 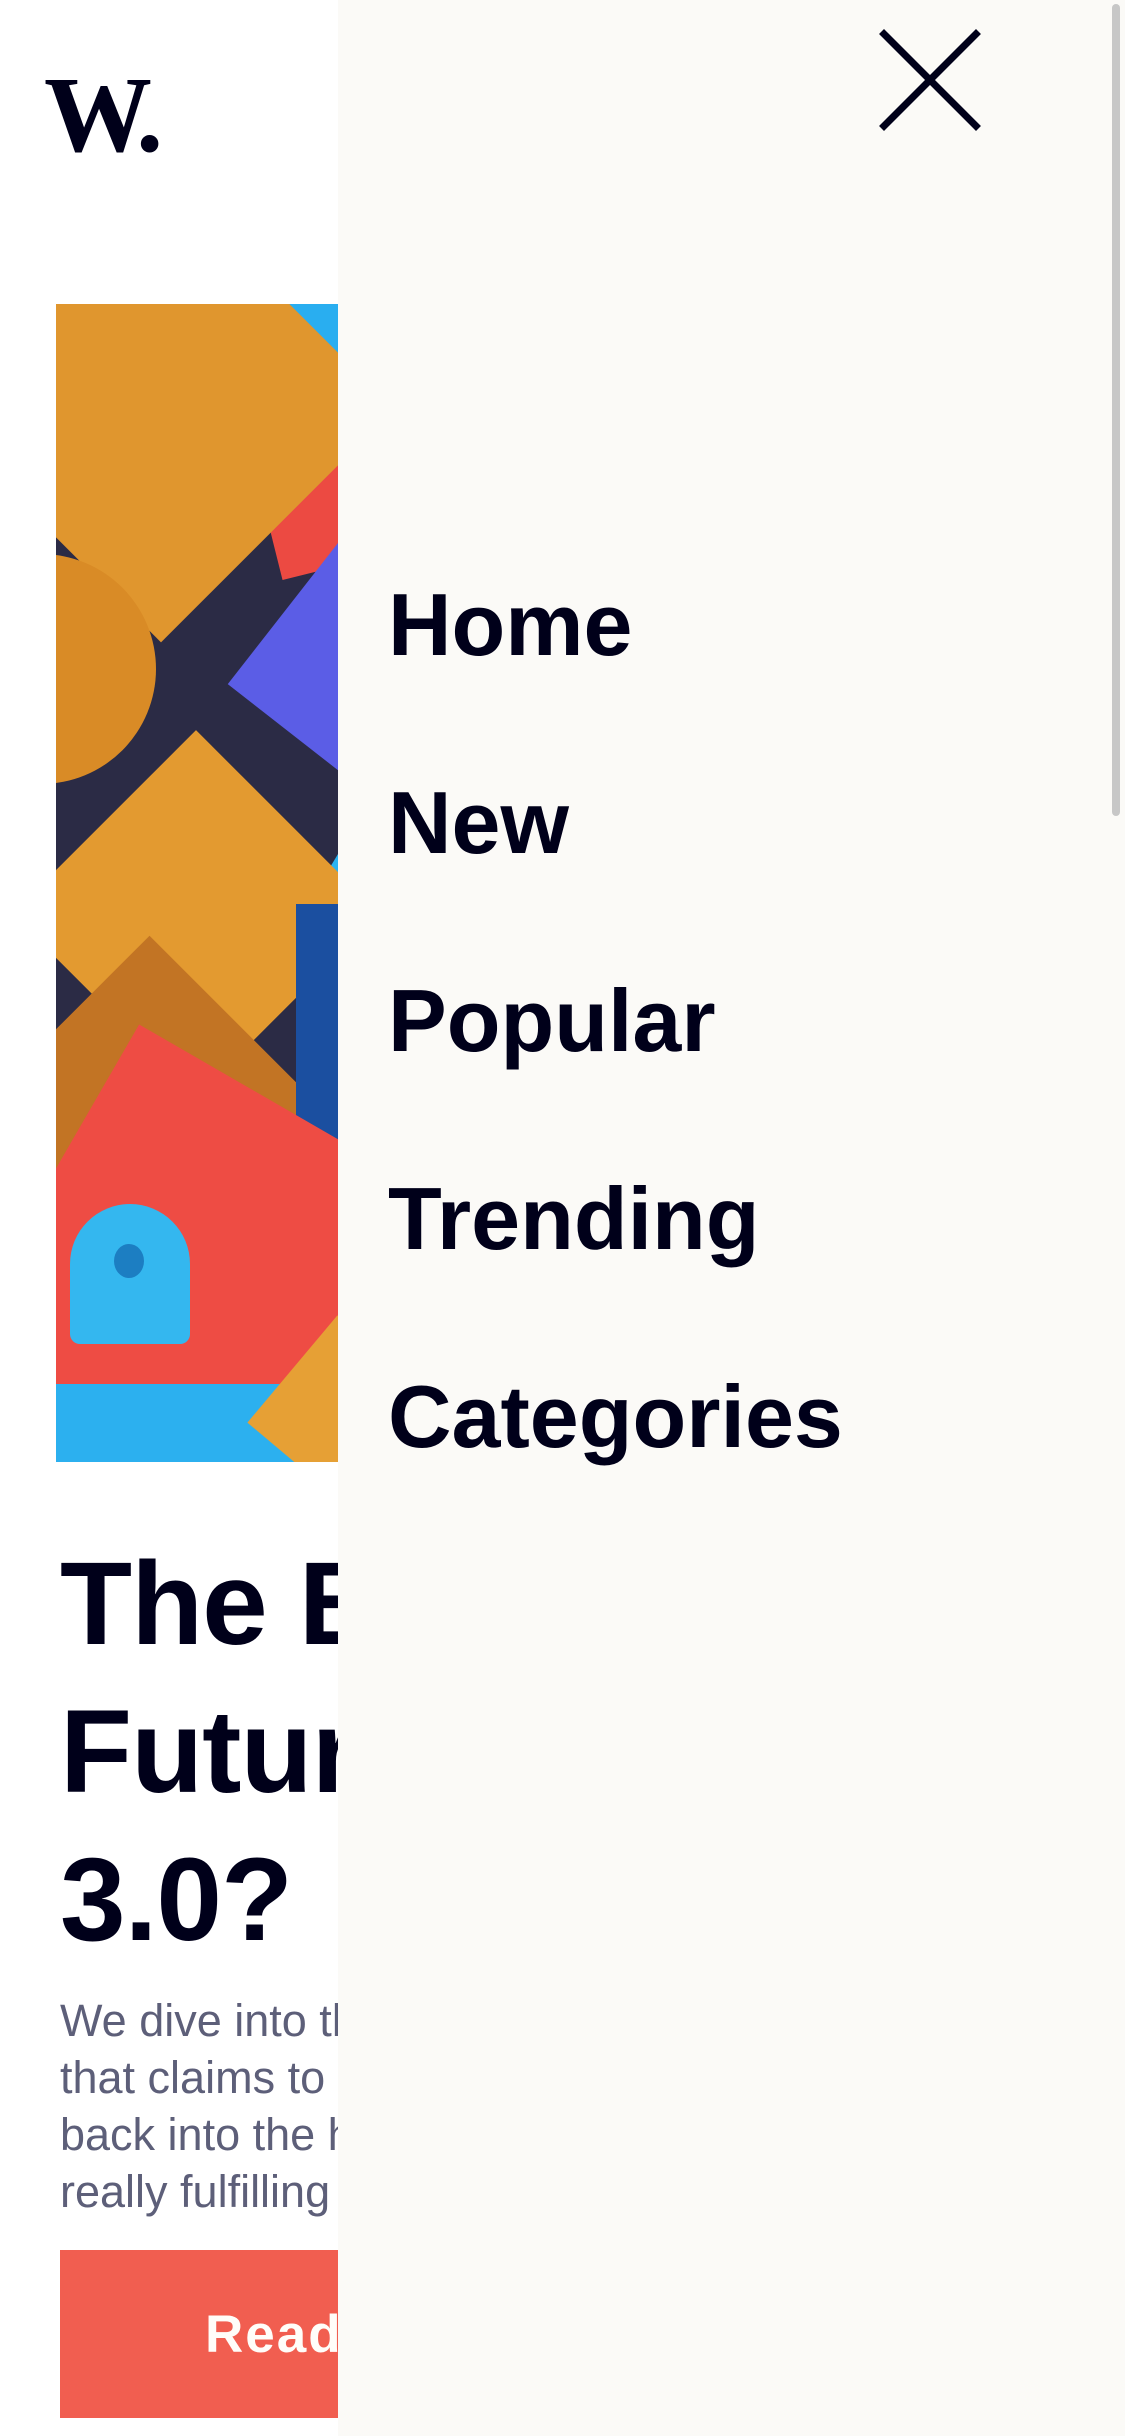 What do you see at coordinates (103, 116) in the screenshot?
I see `logo: W.` at bounding box center [103, 116].